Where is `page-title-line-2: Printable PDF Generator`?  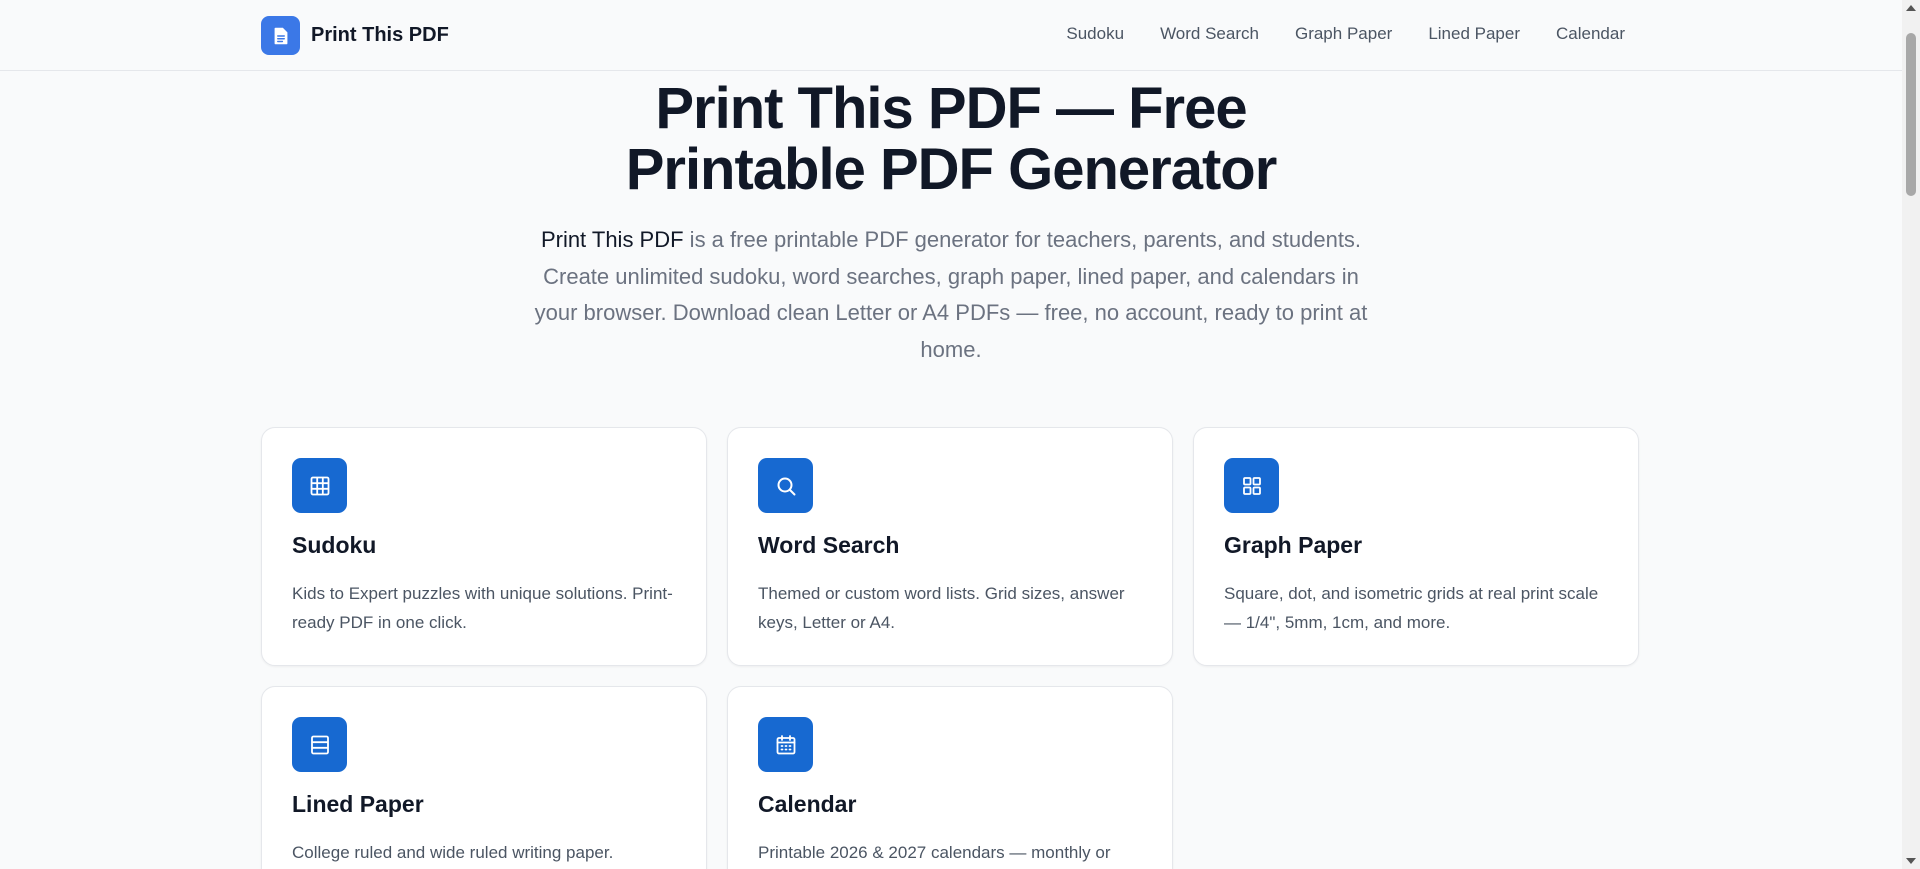 page-title-line-2: Printable PDF Generator is located at coordinates (951, 169).